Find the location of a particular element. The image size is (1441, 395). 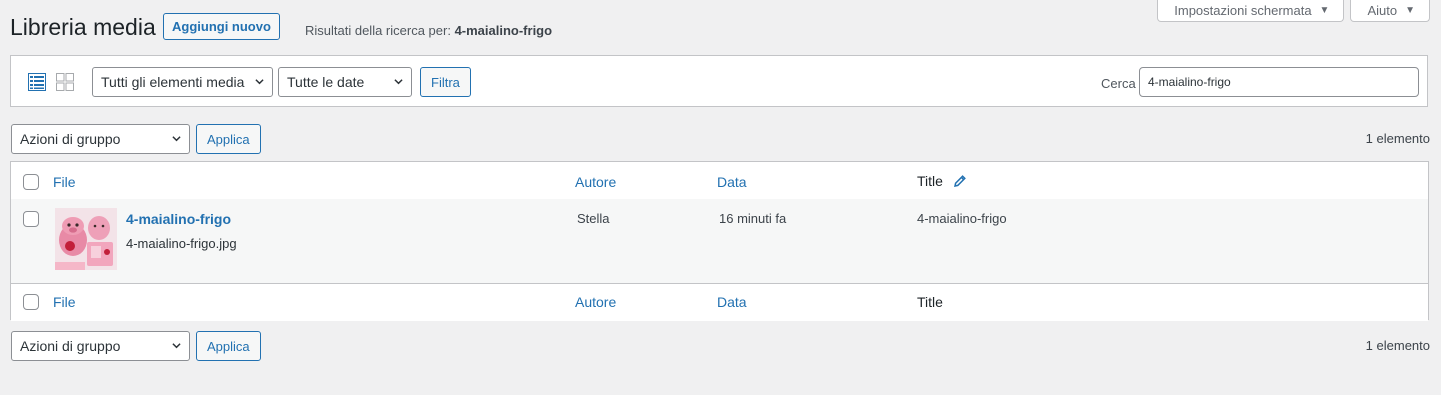

table-header: File Autore Data Title is located at coordinates (719, 181).